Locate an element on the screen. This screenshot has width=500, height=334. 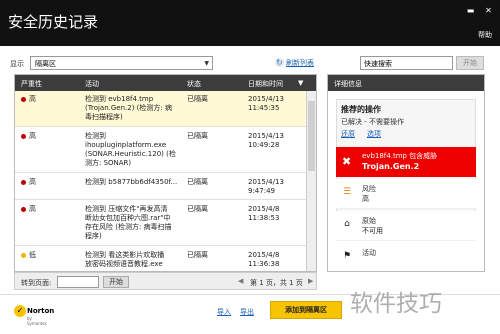
threat-name: Trojan.Gen.2 is located at coordinates (391, 166).